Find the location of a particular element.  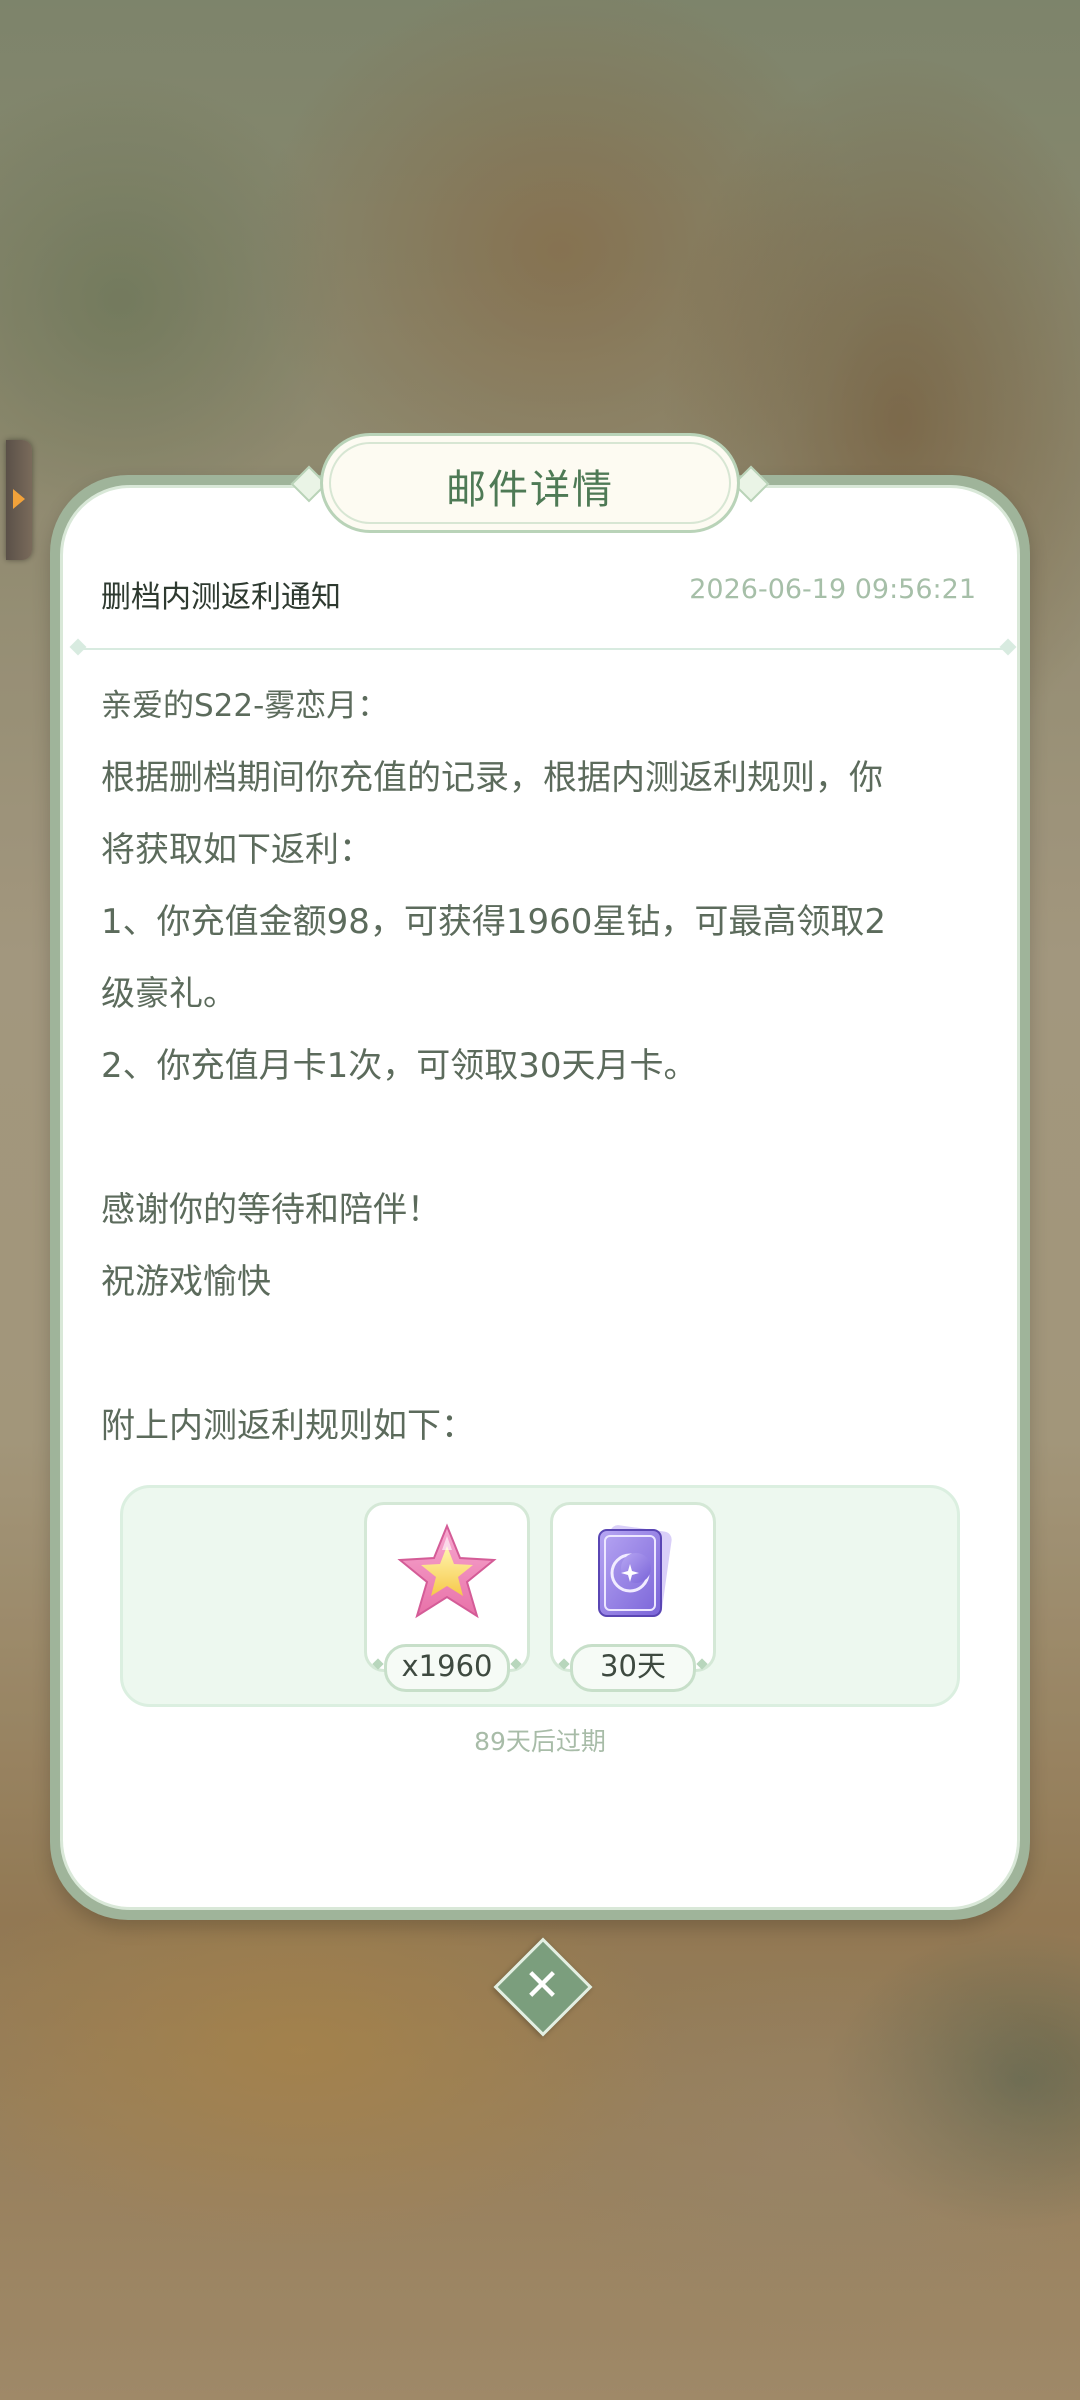

attachment-item-month-card: 30天 is located at coordinates (633, 1597).